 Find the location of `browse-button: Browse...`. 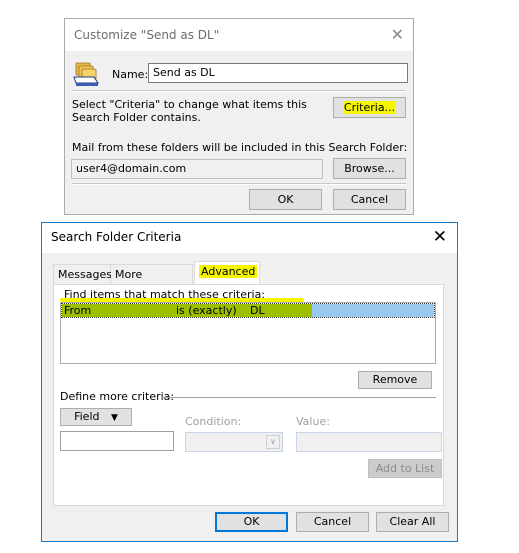

browse-button: Browse... is located at coordinates (369, 168).